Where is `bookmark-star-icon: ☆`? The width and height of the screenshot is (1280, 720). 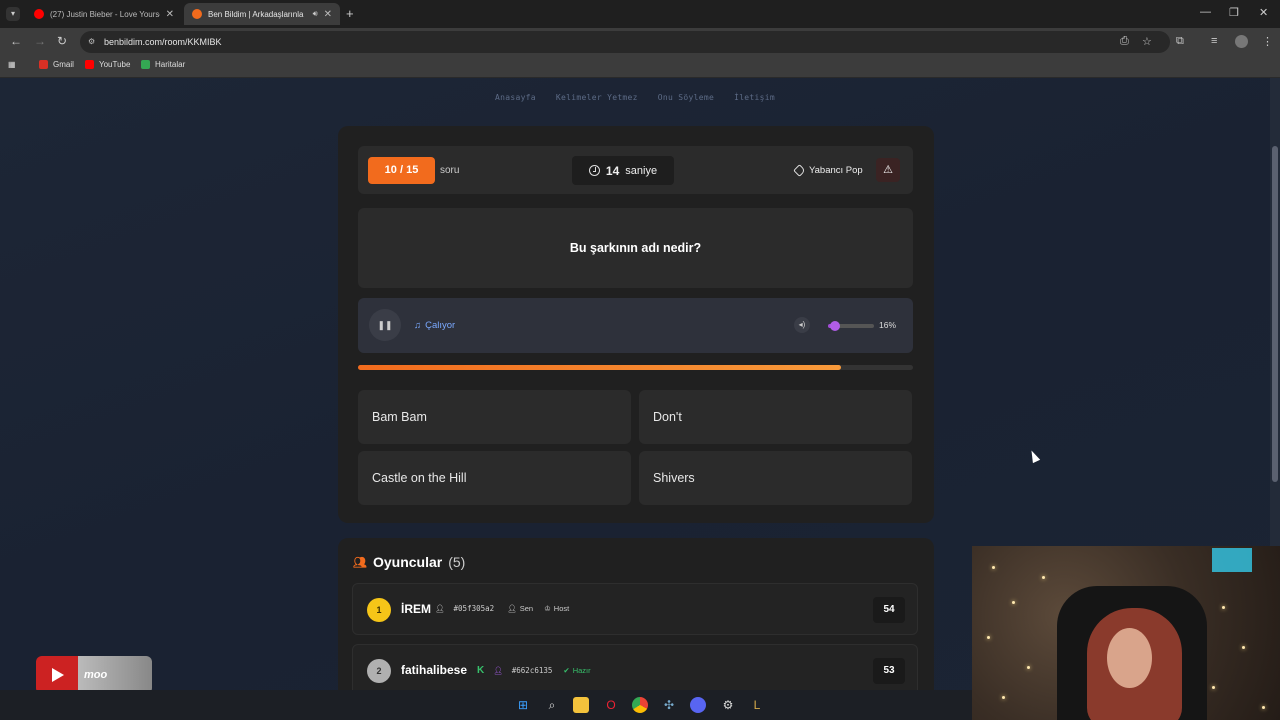
bookmark-star-icon: ☆ is located at coordinates (1147, 41).